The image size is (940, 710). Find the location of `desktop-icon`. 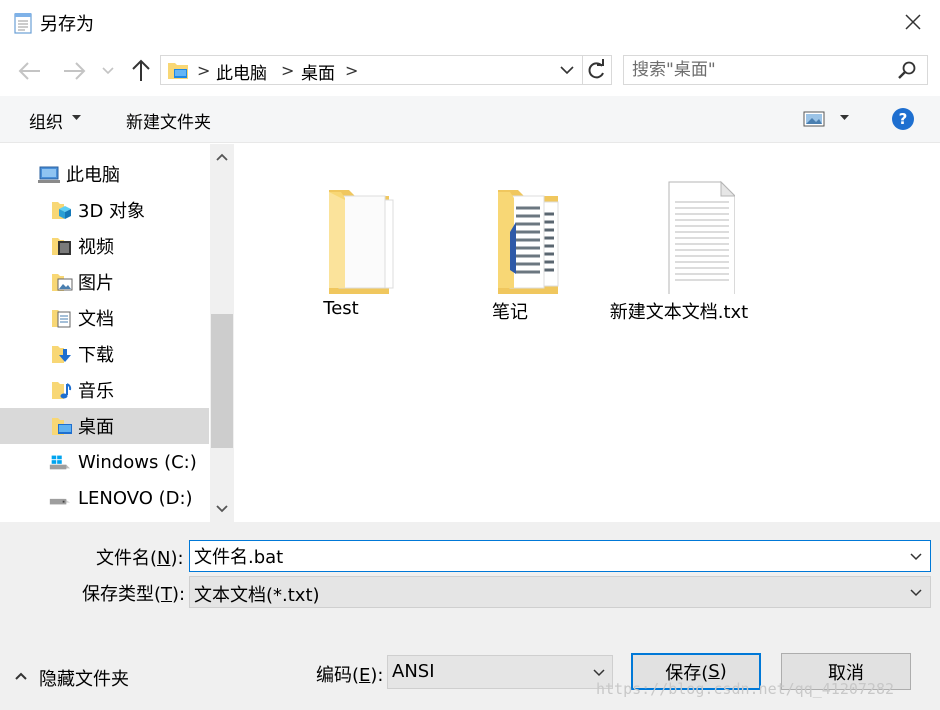

desktop-icon is located at coordinates (62, 426).